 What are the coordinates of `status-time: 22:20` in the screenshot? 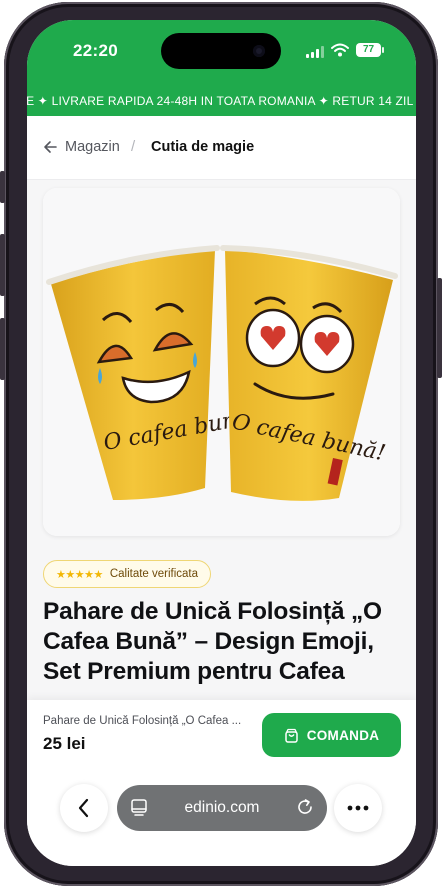 It's located at (95, 50).